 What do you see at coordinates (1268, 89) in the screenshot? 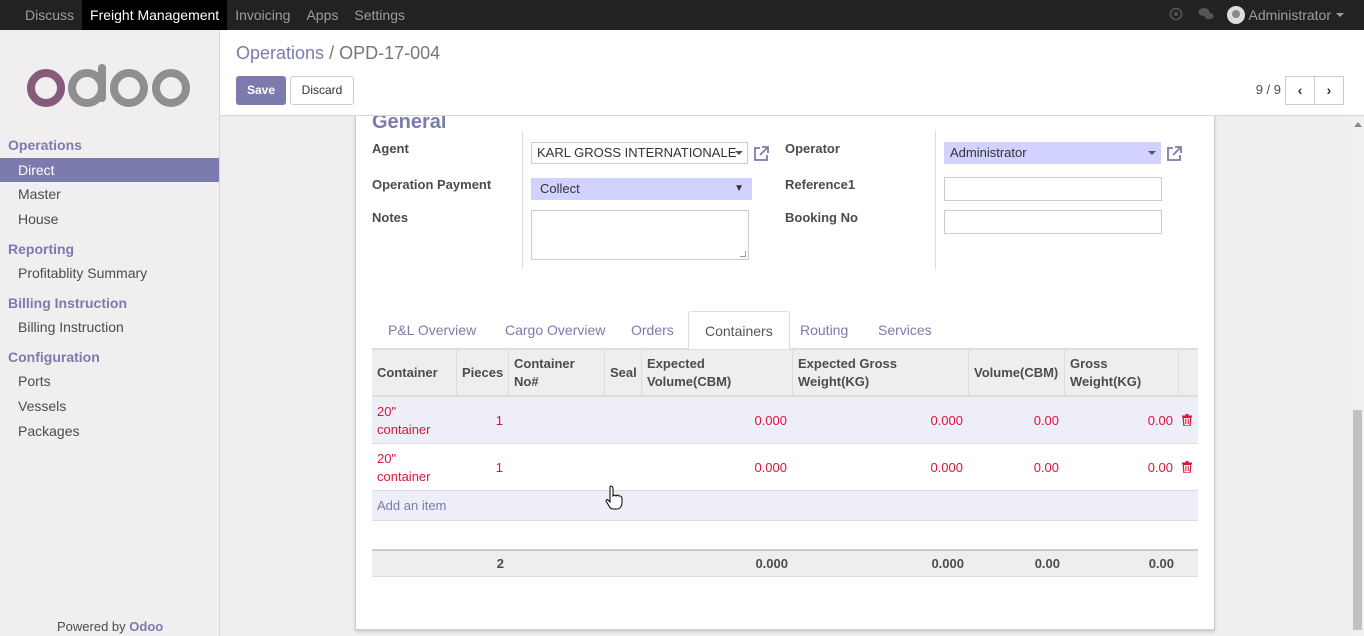
I see `pager-value: 9 / 9` at bounding box center [1268, 89].